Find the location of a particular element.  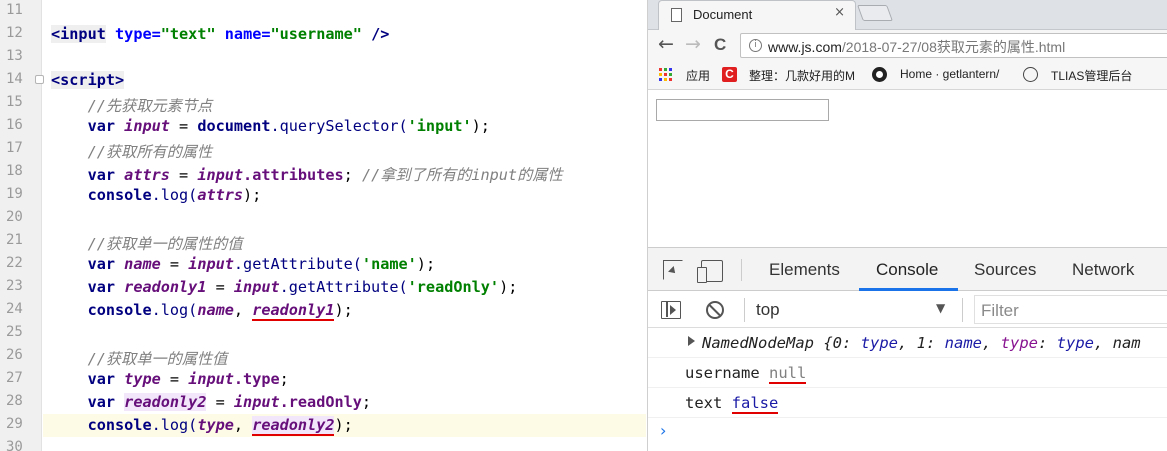

code-text: var name = input.getAttribute('name'); is located at coordinates (261, 264).